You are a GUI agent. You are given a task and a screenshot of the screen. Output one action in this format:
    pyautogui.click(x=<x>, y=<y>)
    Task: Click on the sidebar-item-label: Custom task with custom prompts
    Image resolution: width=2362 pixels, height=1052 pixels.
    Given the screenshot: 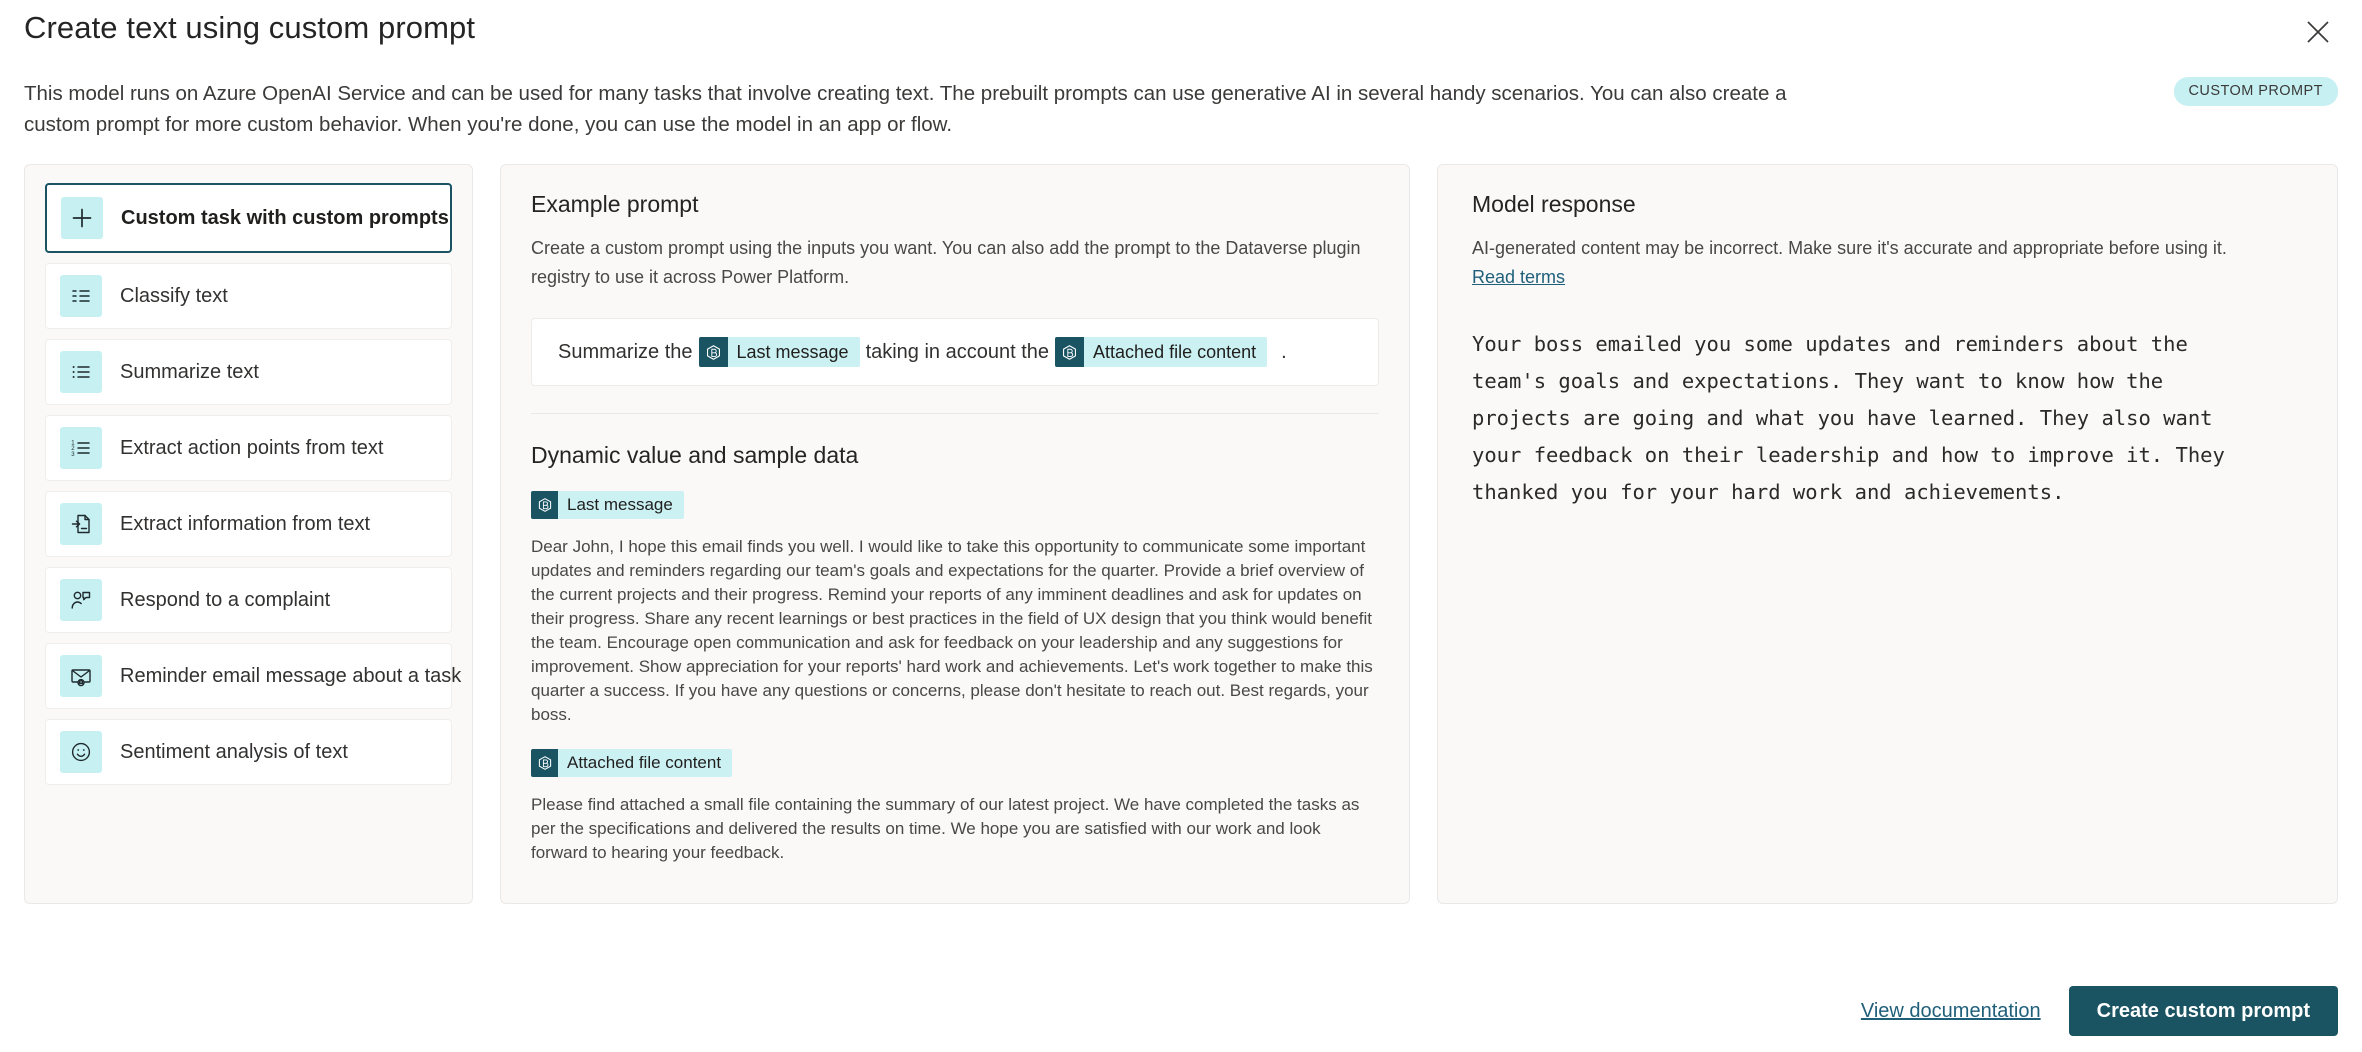 What is the action you would take?
    pyautogui.click(x=285, y=217)
    